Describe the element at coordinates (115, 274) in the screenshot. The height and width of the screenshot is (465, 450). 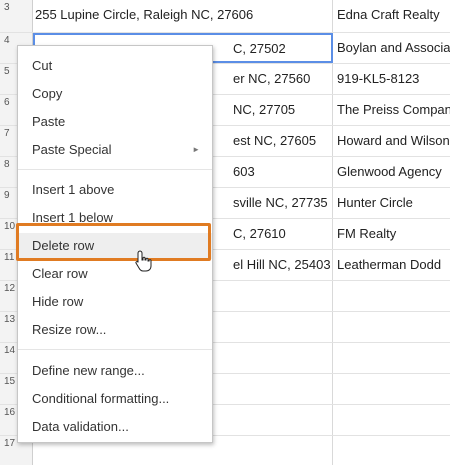
I see `menu-item-clear-row: Clear row` at that location.